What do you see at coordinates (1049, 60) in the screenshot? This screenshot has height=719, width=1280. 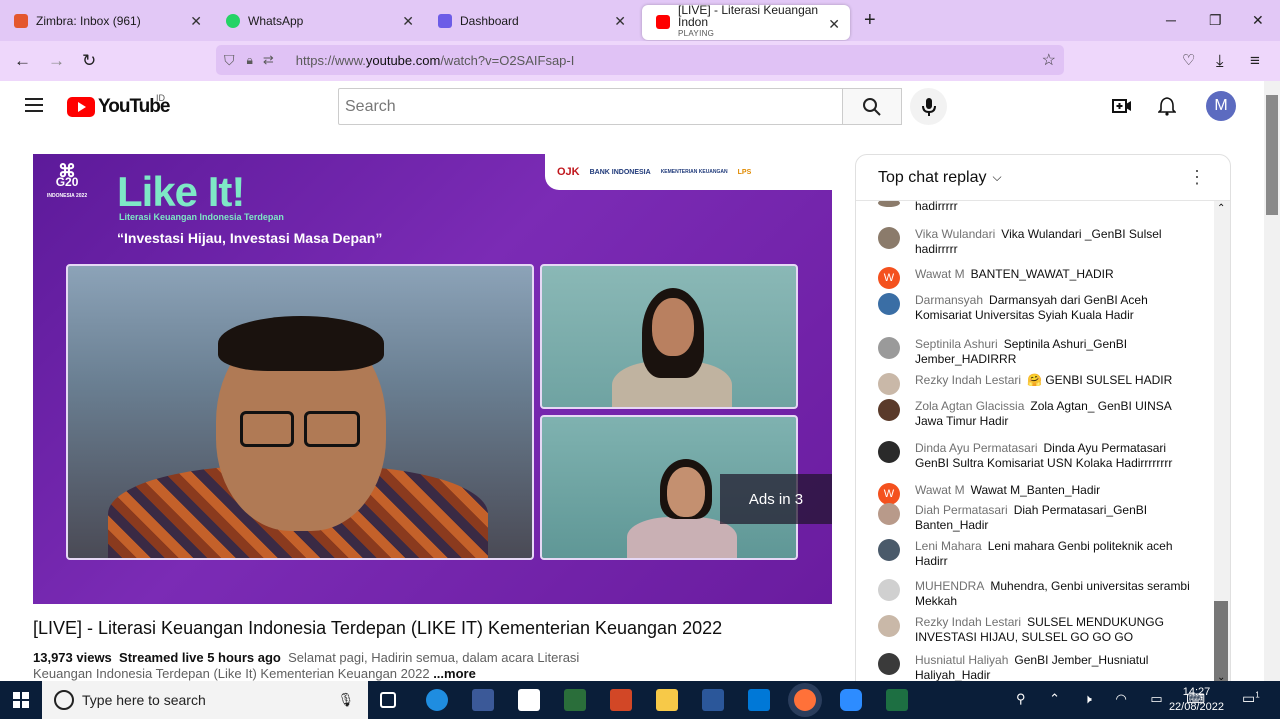 I see `bookmark-star-icon: ☆` at bounding box center [1049, 60].